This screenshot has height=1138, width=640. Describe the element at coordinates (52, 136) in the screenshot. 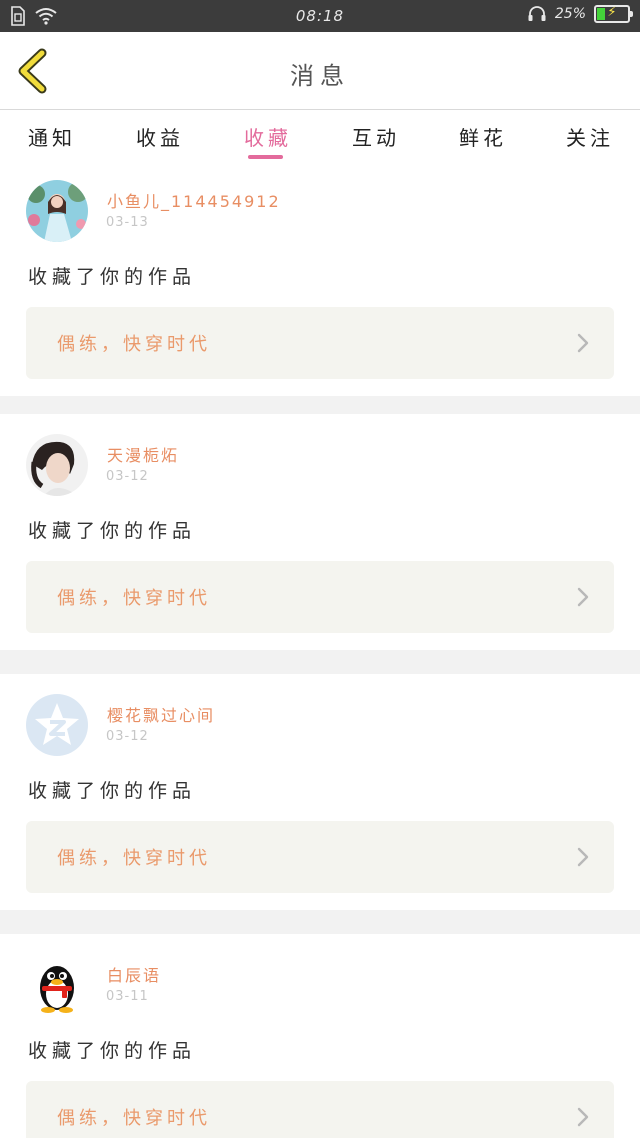

I see `tab-notifications: 通知` at that location.